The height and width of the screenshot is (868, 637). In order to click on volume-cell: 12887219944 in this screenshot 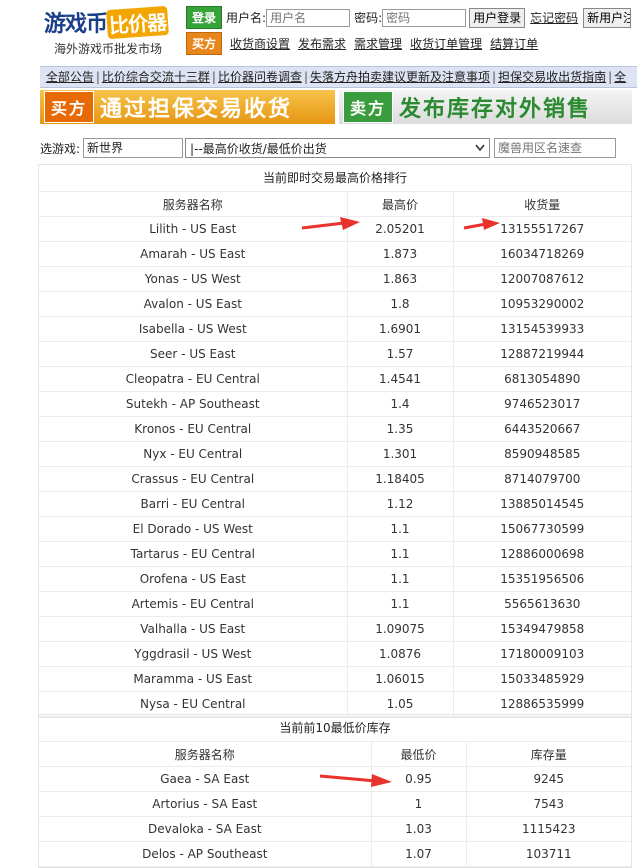, I will do `click(542, 354)`.